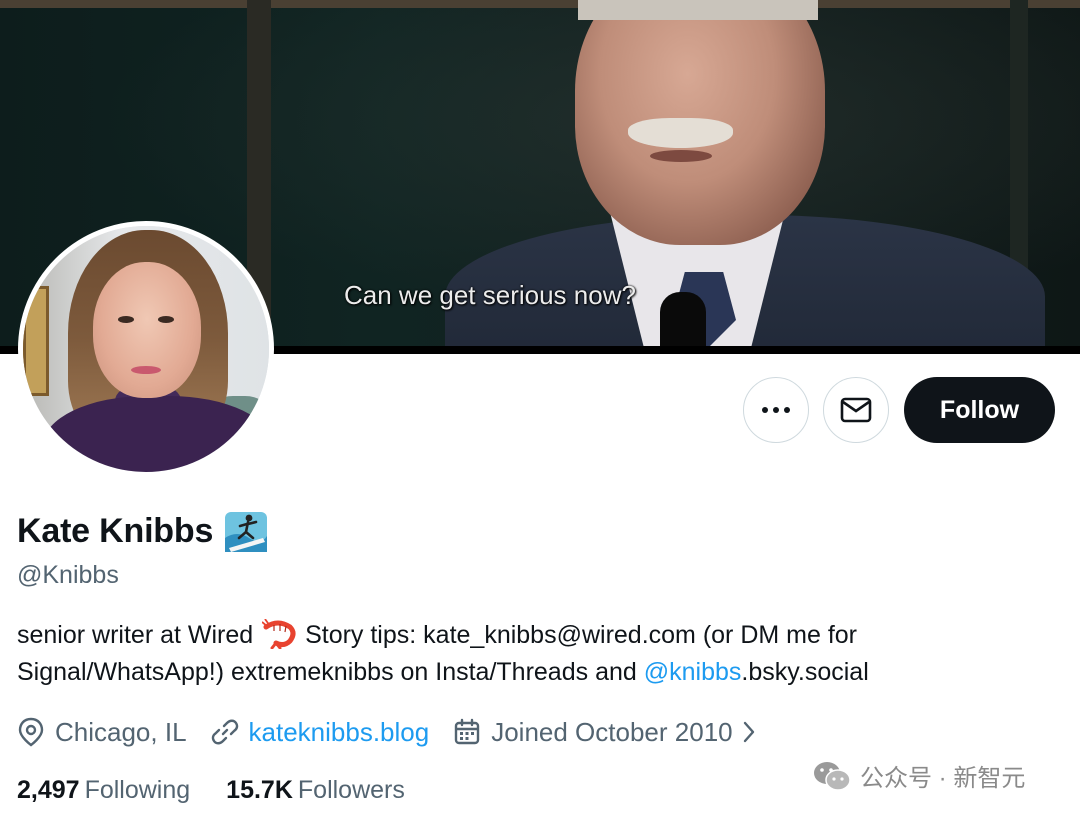 The image size is (1080, 825). What do you see at coordinates (805, 672) in the screenshot?
I see `bio-text-3: .bsky.social` at bounding box center [805, 672].